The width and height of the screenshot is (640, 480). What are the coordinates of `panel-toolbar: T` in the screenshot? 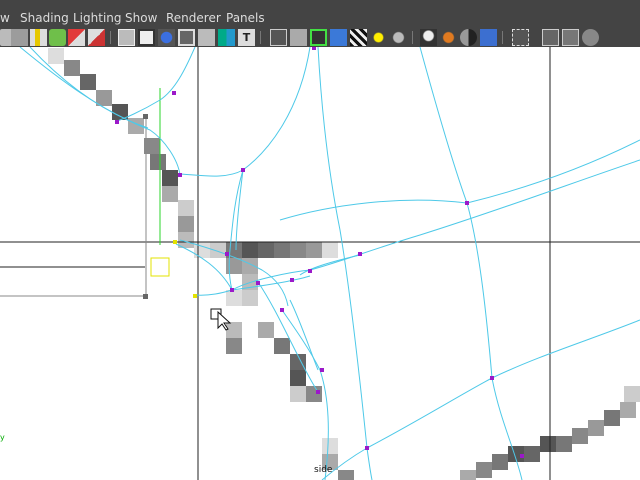 It's located at (320, 37).